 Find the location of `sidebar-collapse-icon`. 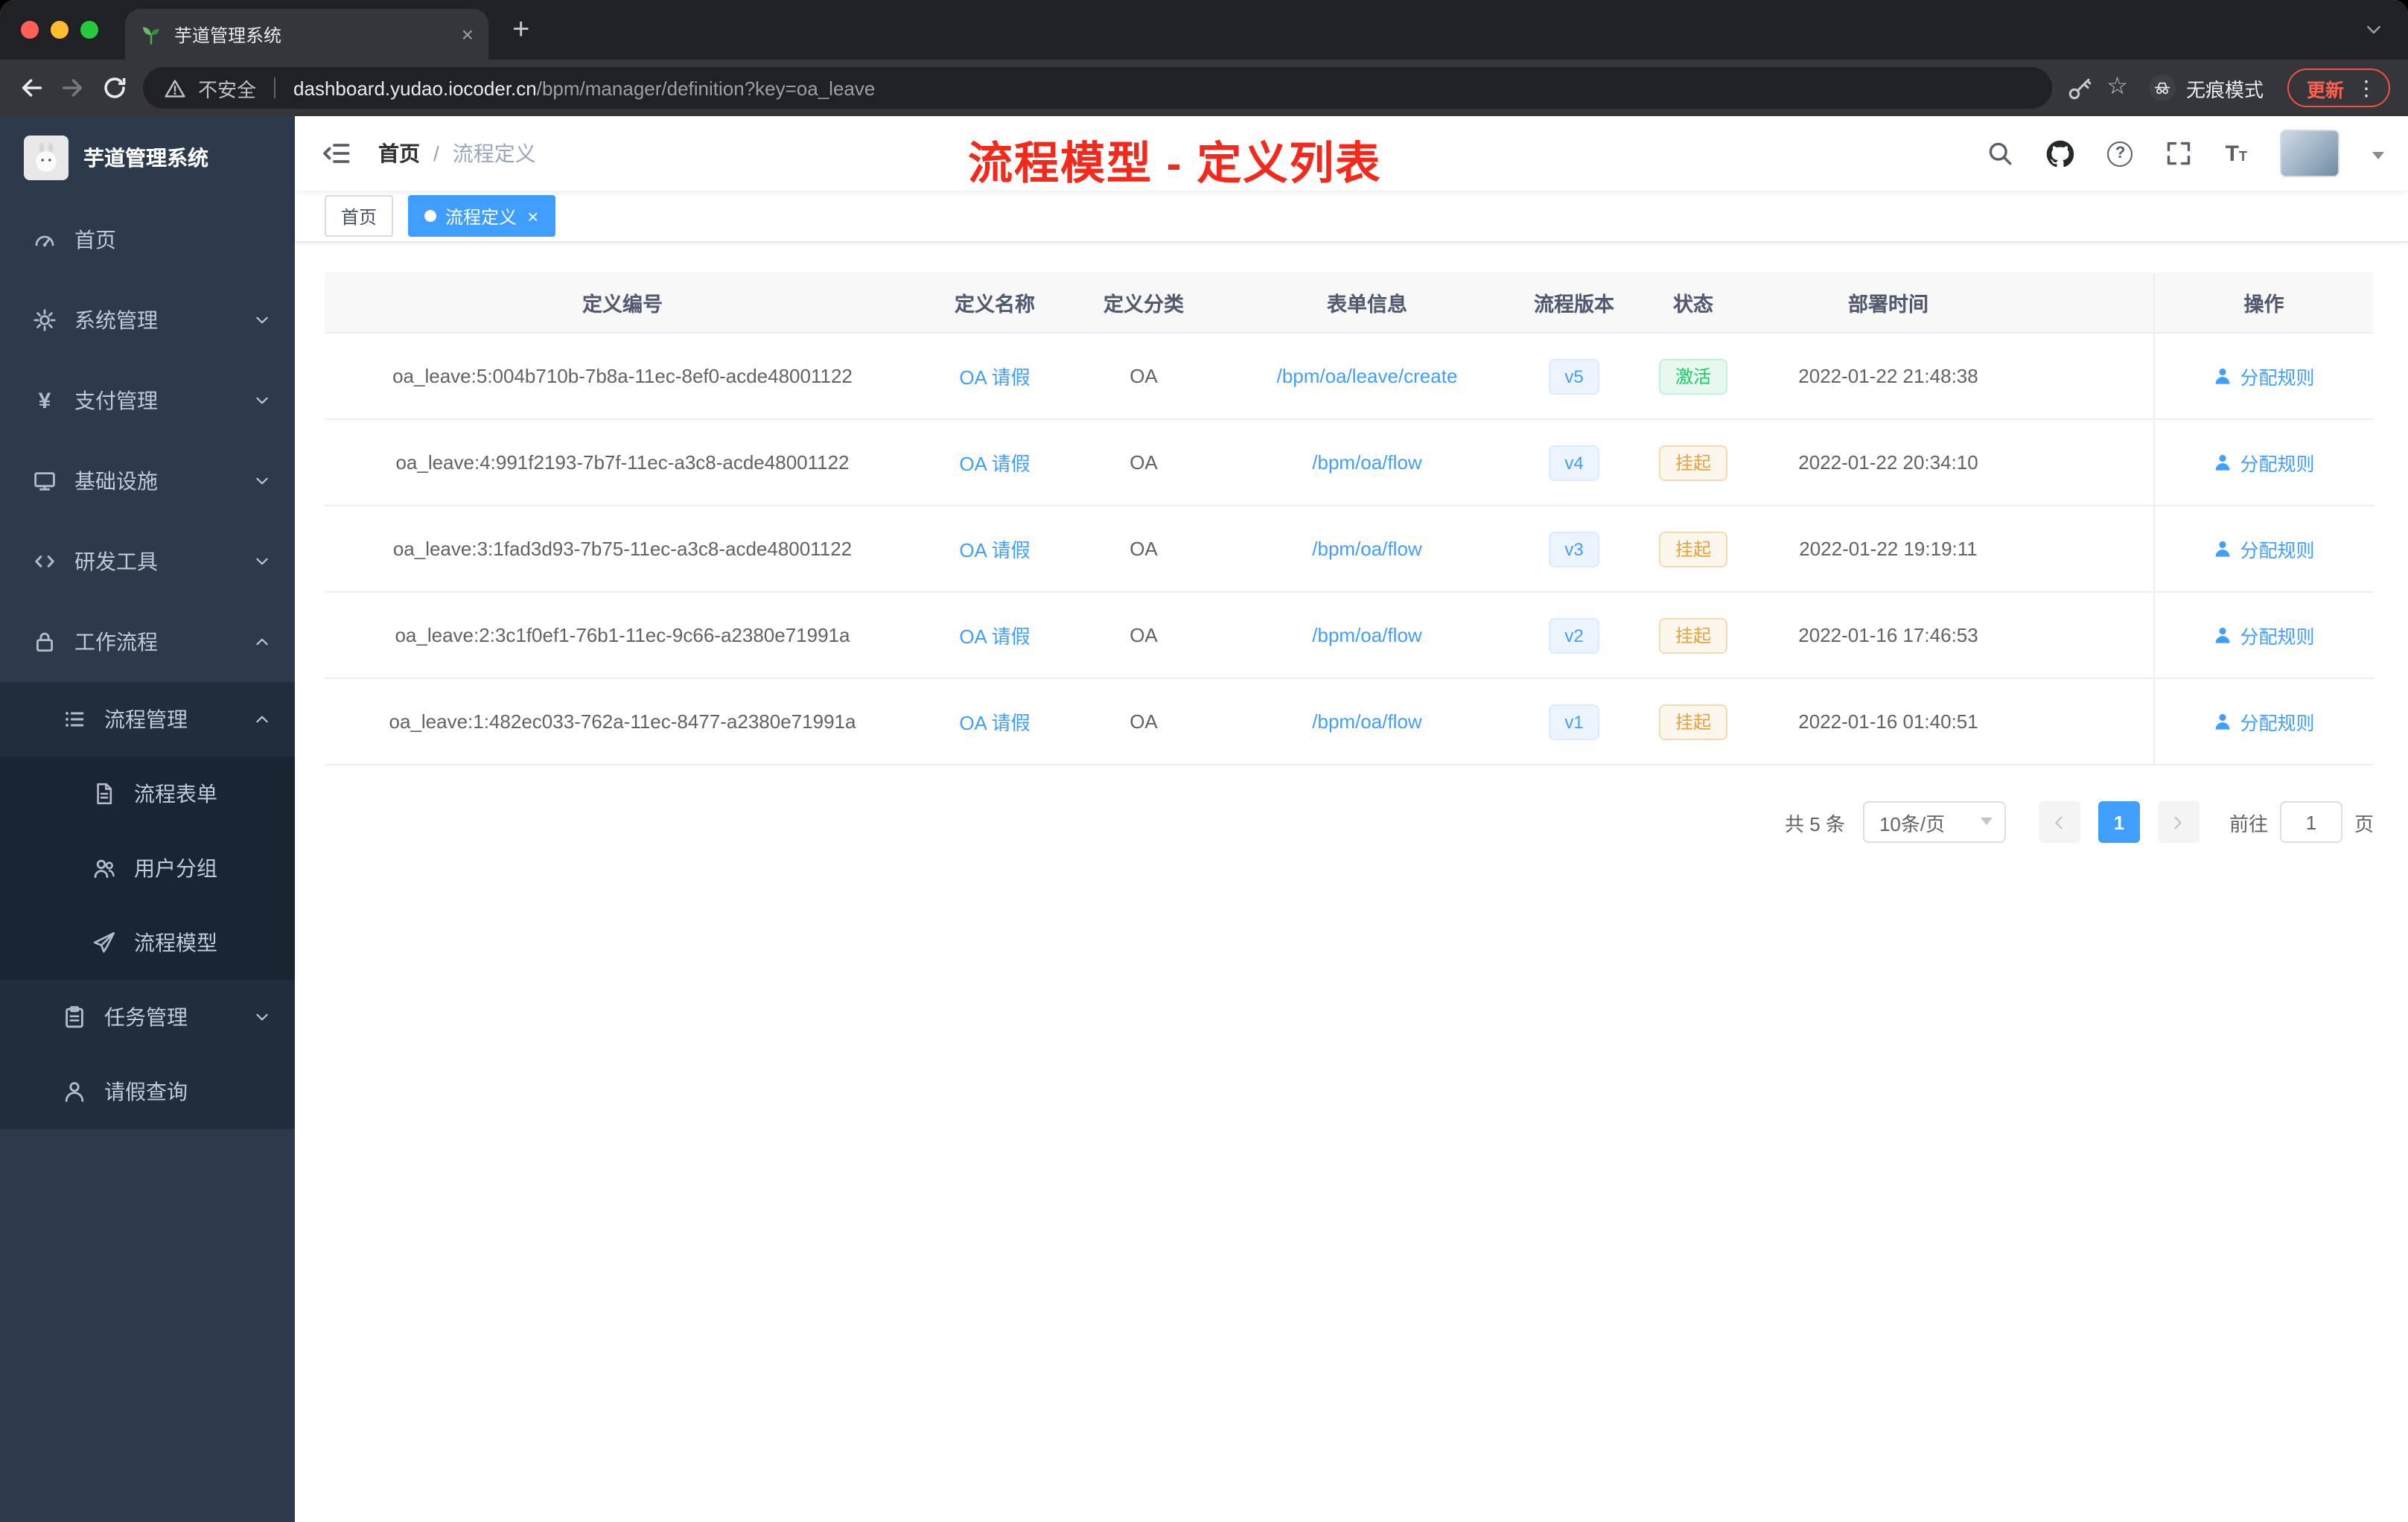

sidebar-collapse-icon is located at coordinates (336, 153).